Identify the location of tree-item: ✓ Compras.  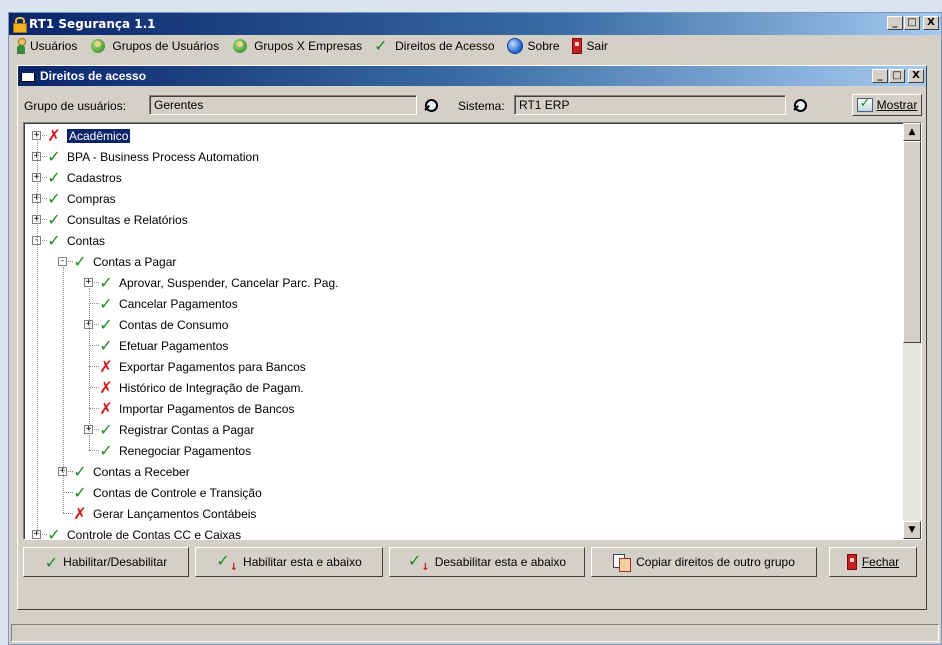
(80, 198).